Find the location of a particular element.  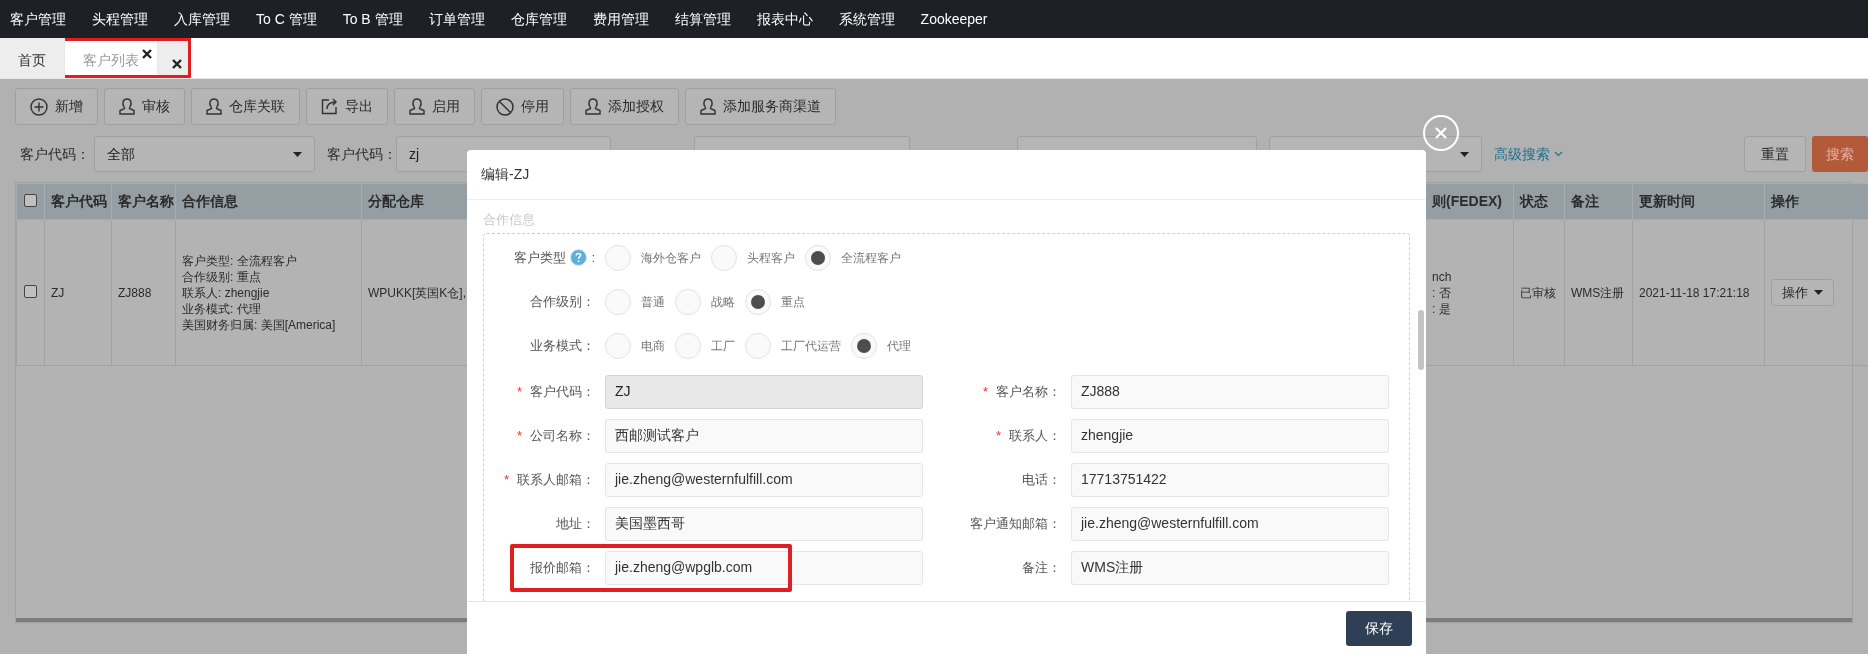

table-cell: WPUKK[英国K仓], is located at coordinates (417, 292).